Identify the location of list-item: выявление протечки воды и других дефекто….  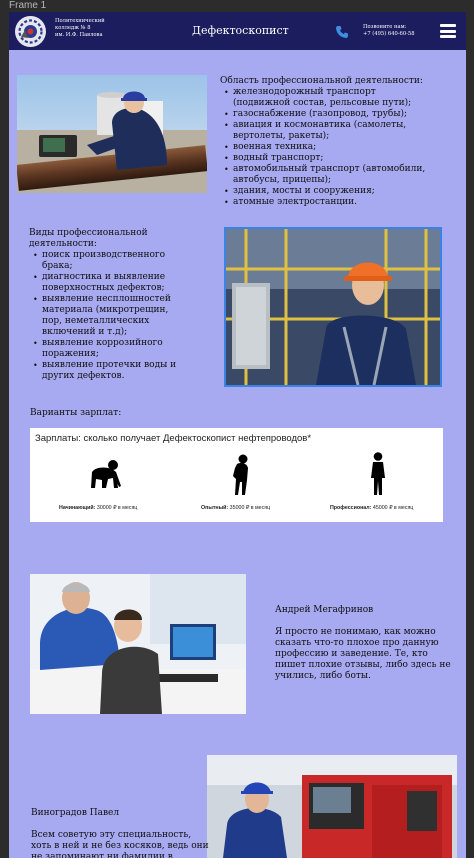
(105, 371).